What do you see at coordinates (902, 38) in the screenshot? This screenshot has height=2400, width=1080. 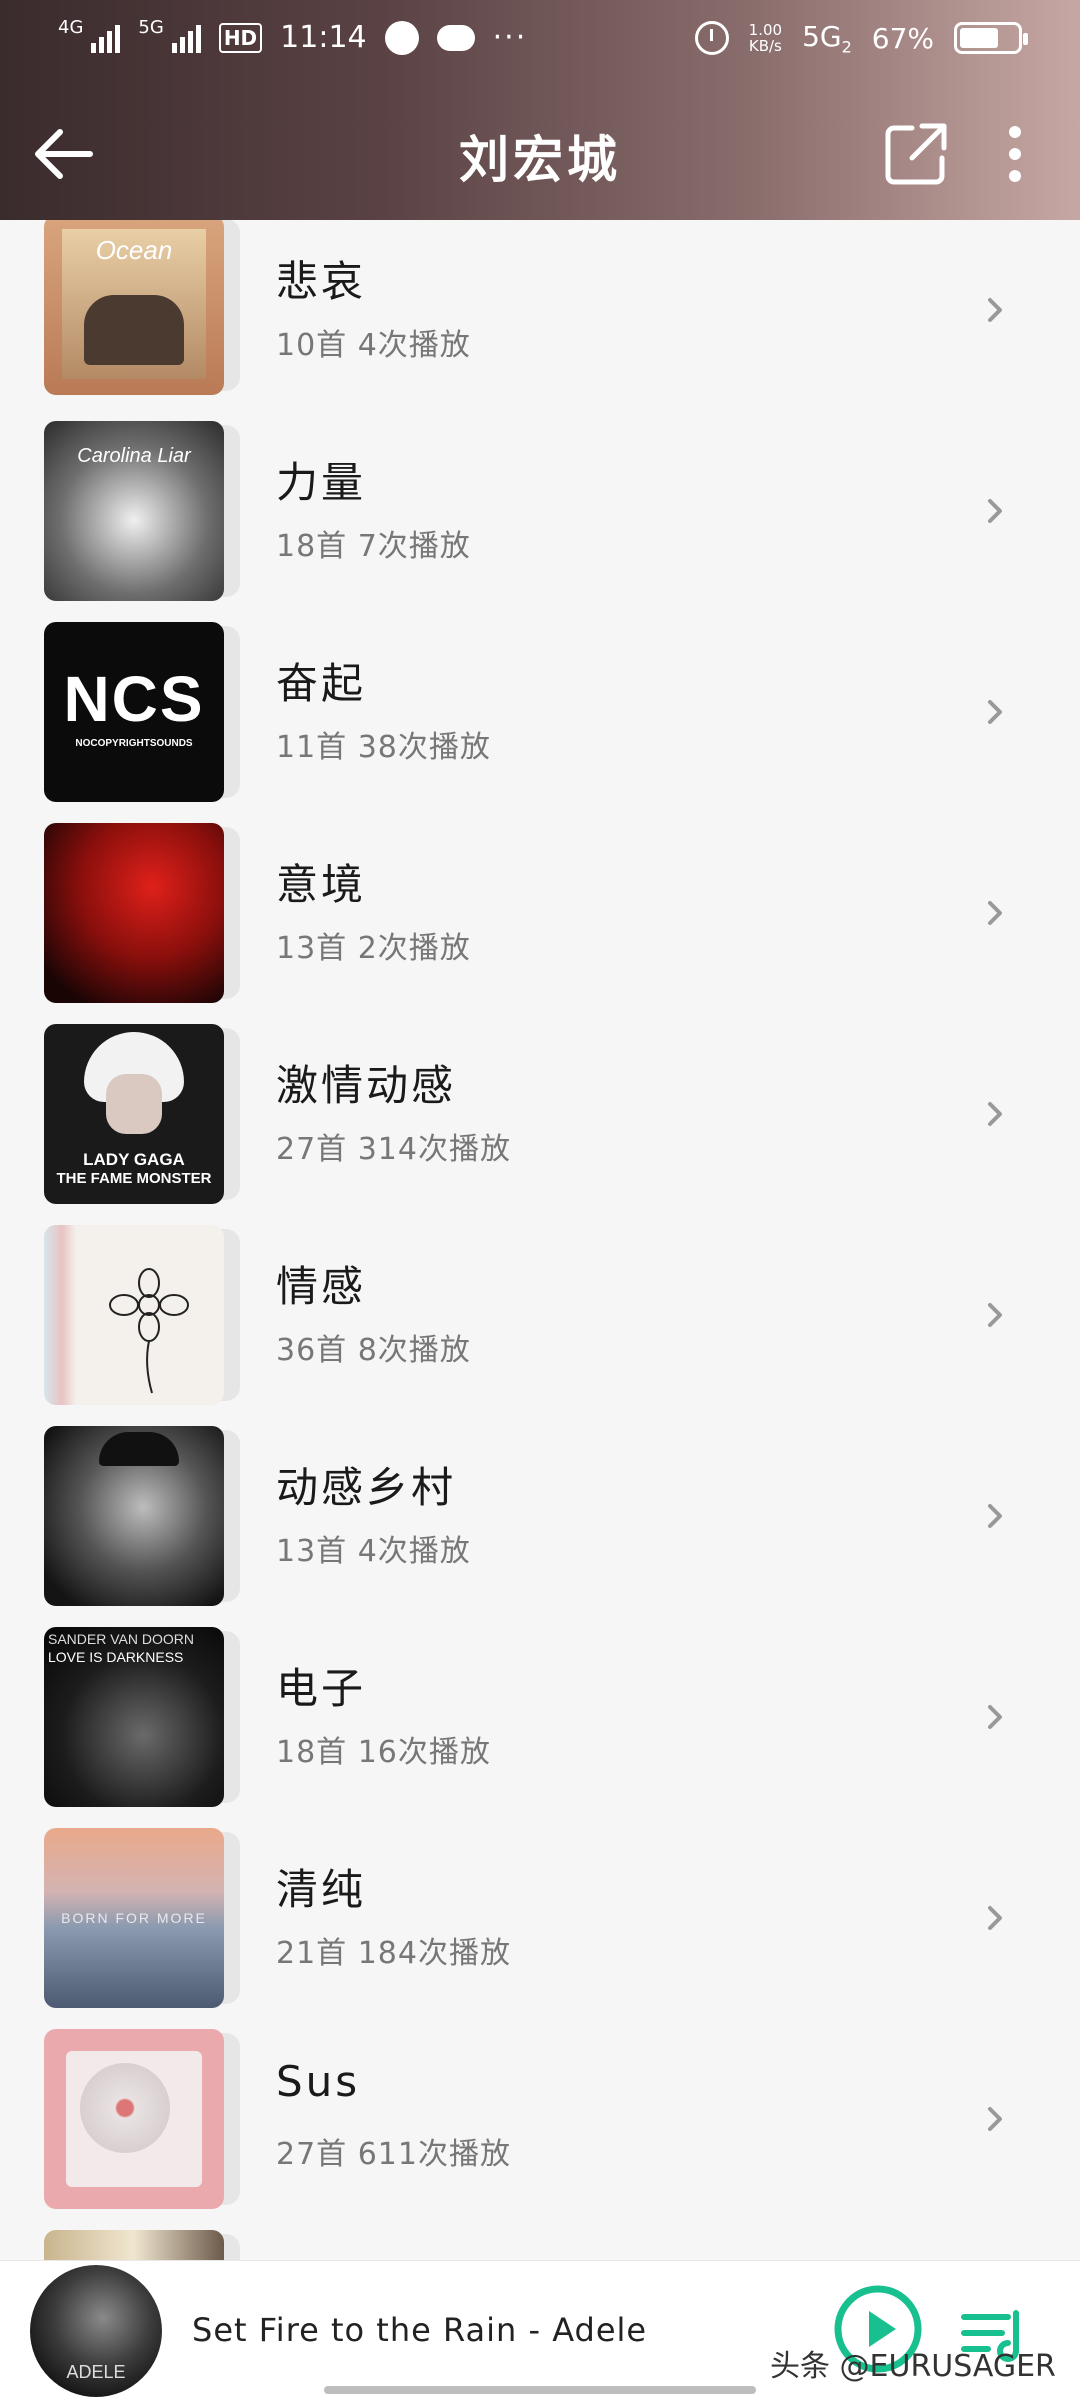 I see `battery-percent: 67%` at bounding box center [902, 38].